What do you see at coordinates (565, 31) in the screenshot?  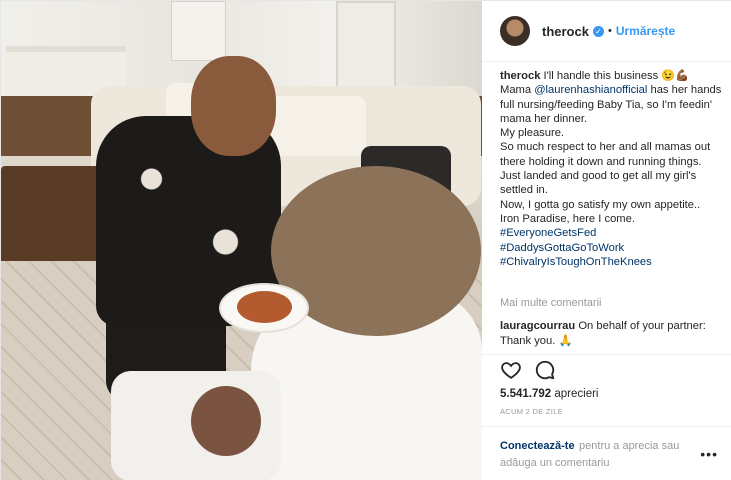 I see `header-username: therock` at bounding box center [565, 31].